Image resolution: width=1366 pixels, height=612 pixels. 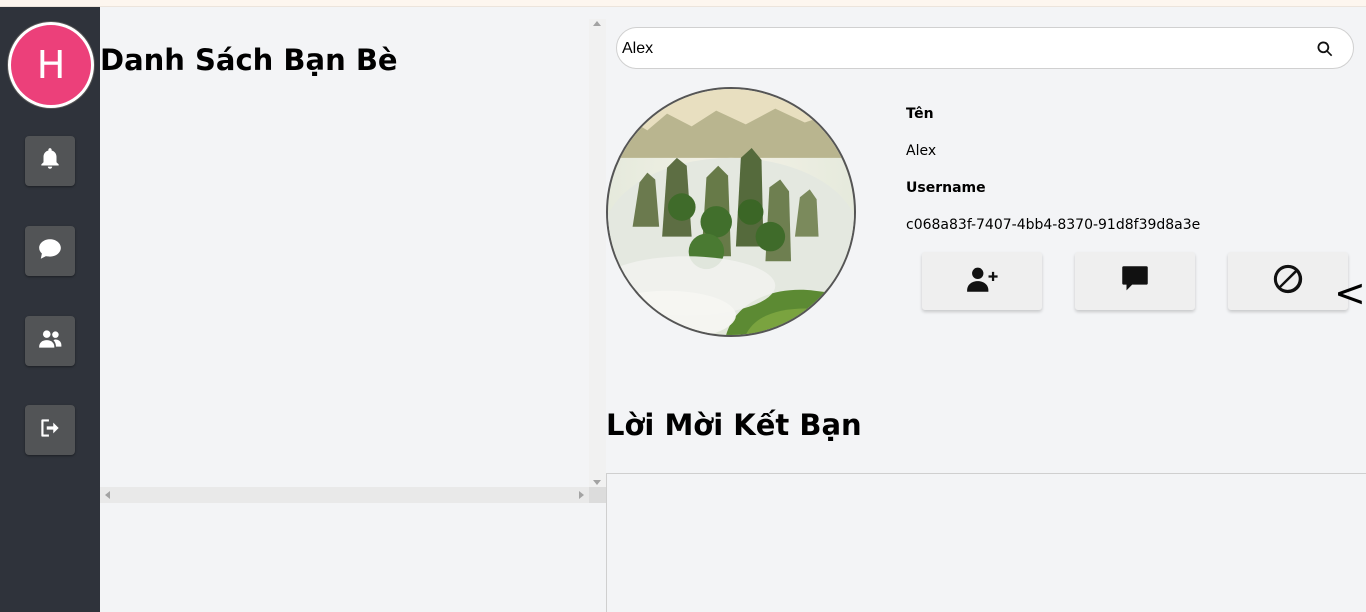 I want to click on add-friend-button, so click(x=982, y=281).